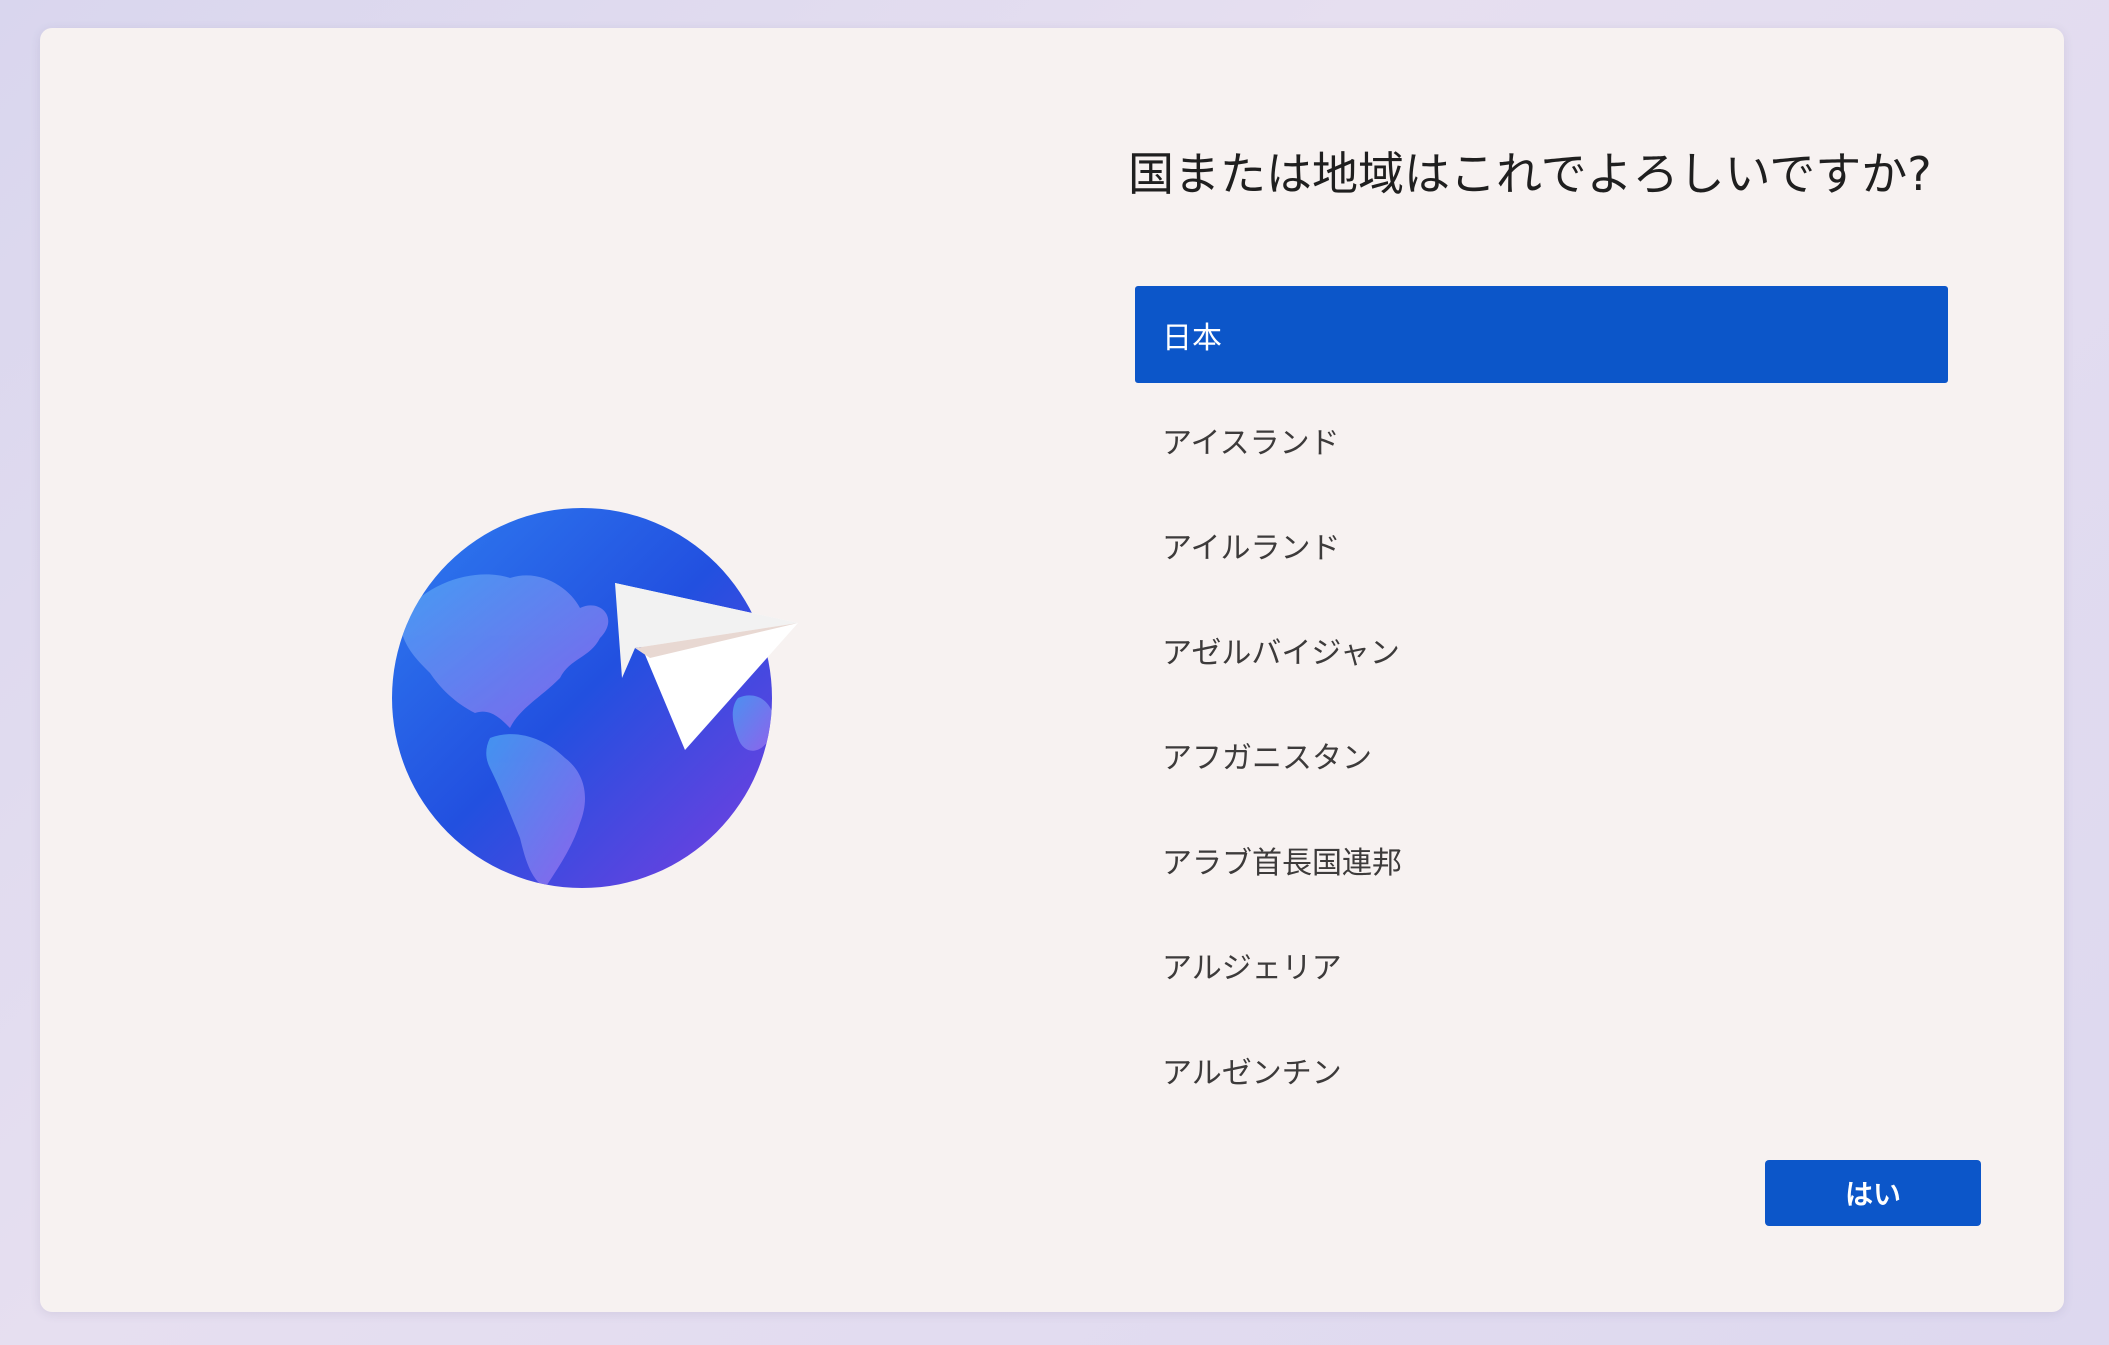  I want to click on list-item-uae: アラブ首長国連邦, so click(1541, 859).